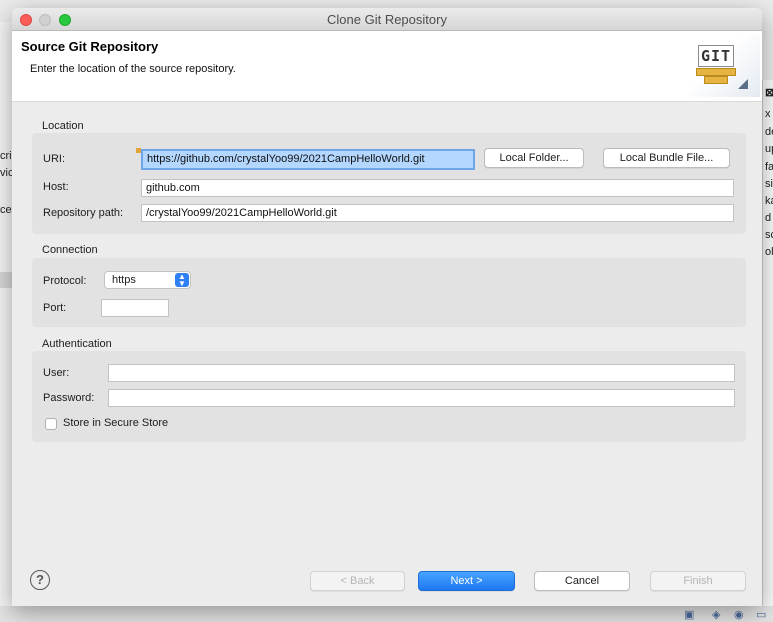 This screenshot has width=773, height=622. Describe the element at coordinates (70, 250) in the screenshot. I see `connection-section-label: Connection` at that location.